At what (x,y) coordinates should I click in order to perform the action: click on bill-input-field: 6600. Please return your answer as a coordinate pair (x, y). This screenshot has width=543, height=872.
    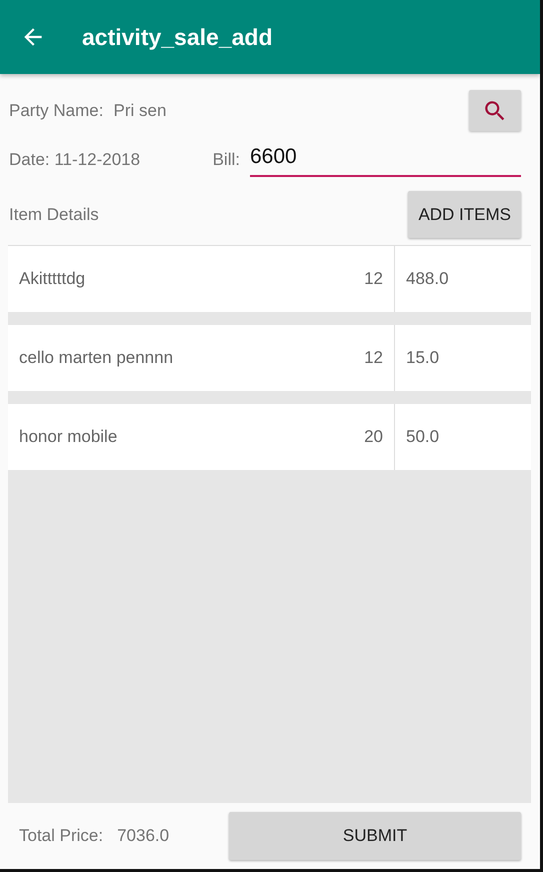
    Looking at the image, I should click on (385, 160).